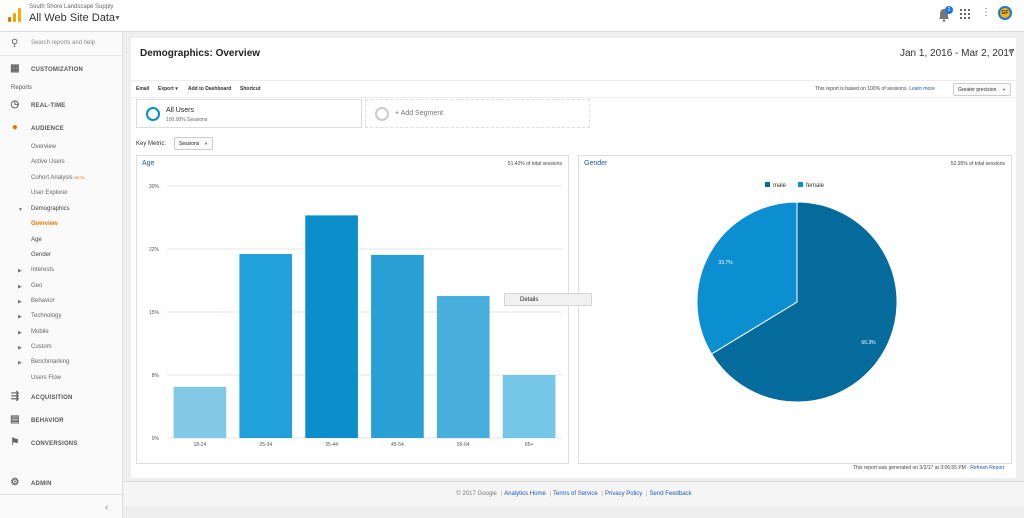  Describe the element at coordinates (71, 7) in the screenshot. I see `account-name: South Shore Landscape Supply` at that location.